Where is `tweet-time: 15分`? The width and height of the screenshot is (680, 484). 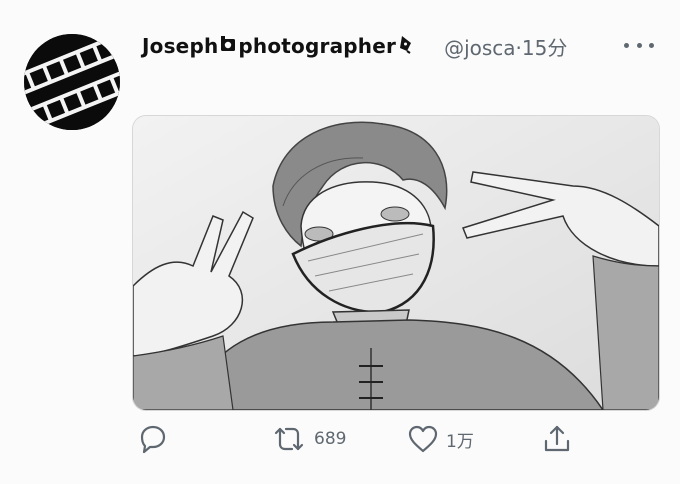
tweet-time: 15分 is located at coordinates (544, 48).